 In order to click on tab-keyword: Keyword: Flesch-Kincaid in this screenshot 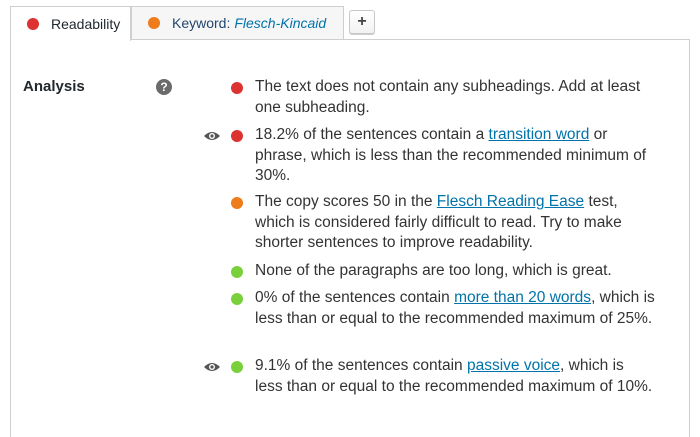, I will do `click(237, 22)`.